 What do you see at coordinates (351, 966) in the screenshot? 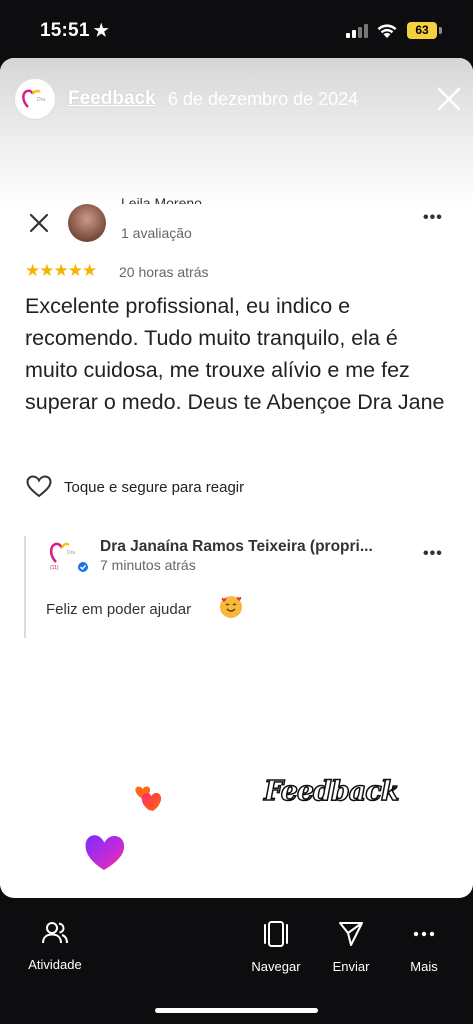
I see `nav-send-label: Enviar` at bounding box center [351, 966].